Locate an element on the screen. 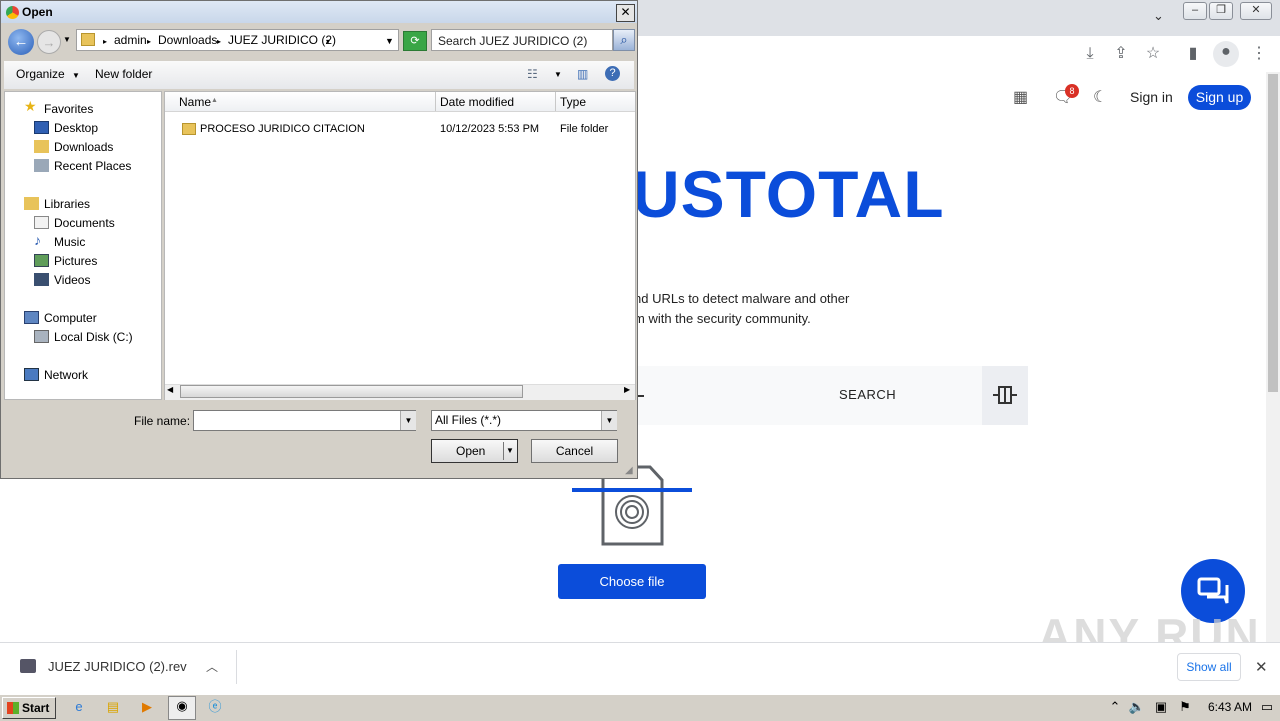 The height and width of the screenshot is (721, 1280). column-date-modified: Date modified is located at coordinates (477, 102).